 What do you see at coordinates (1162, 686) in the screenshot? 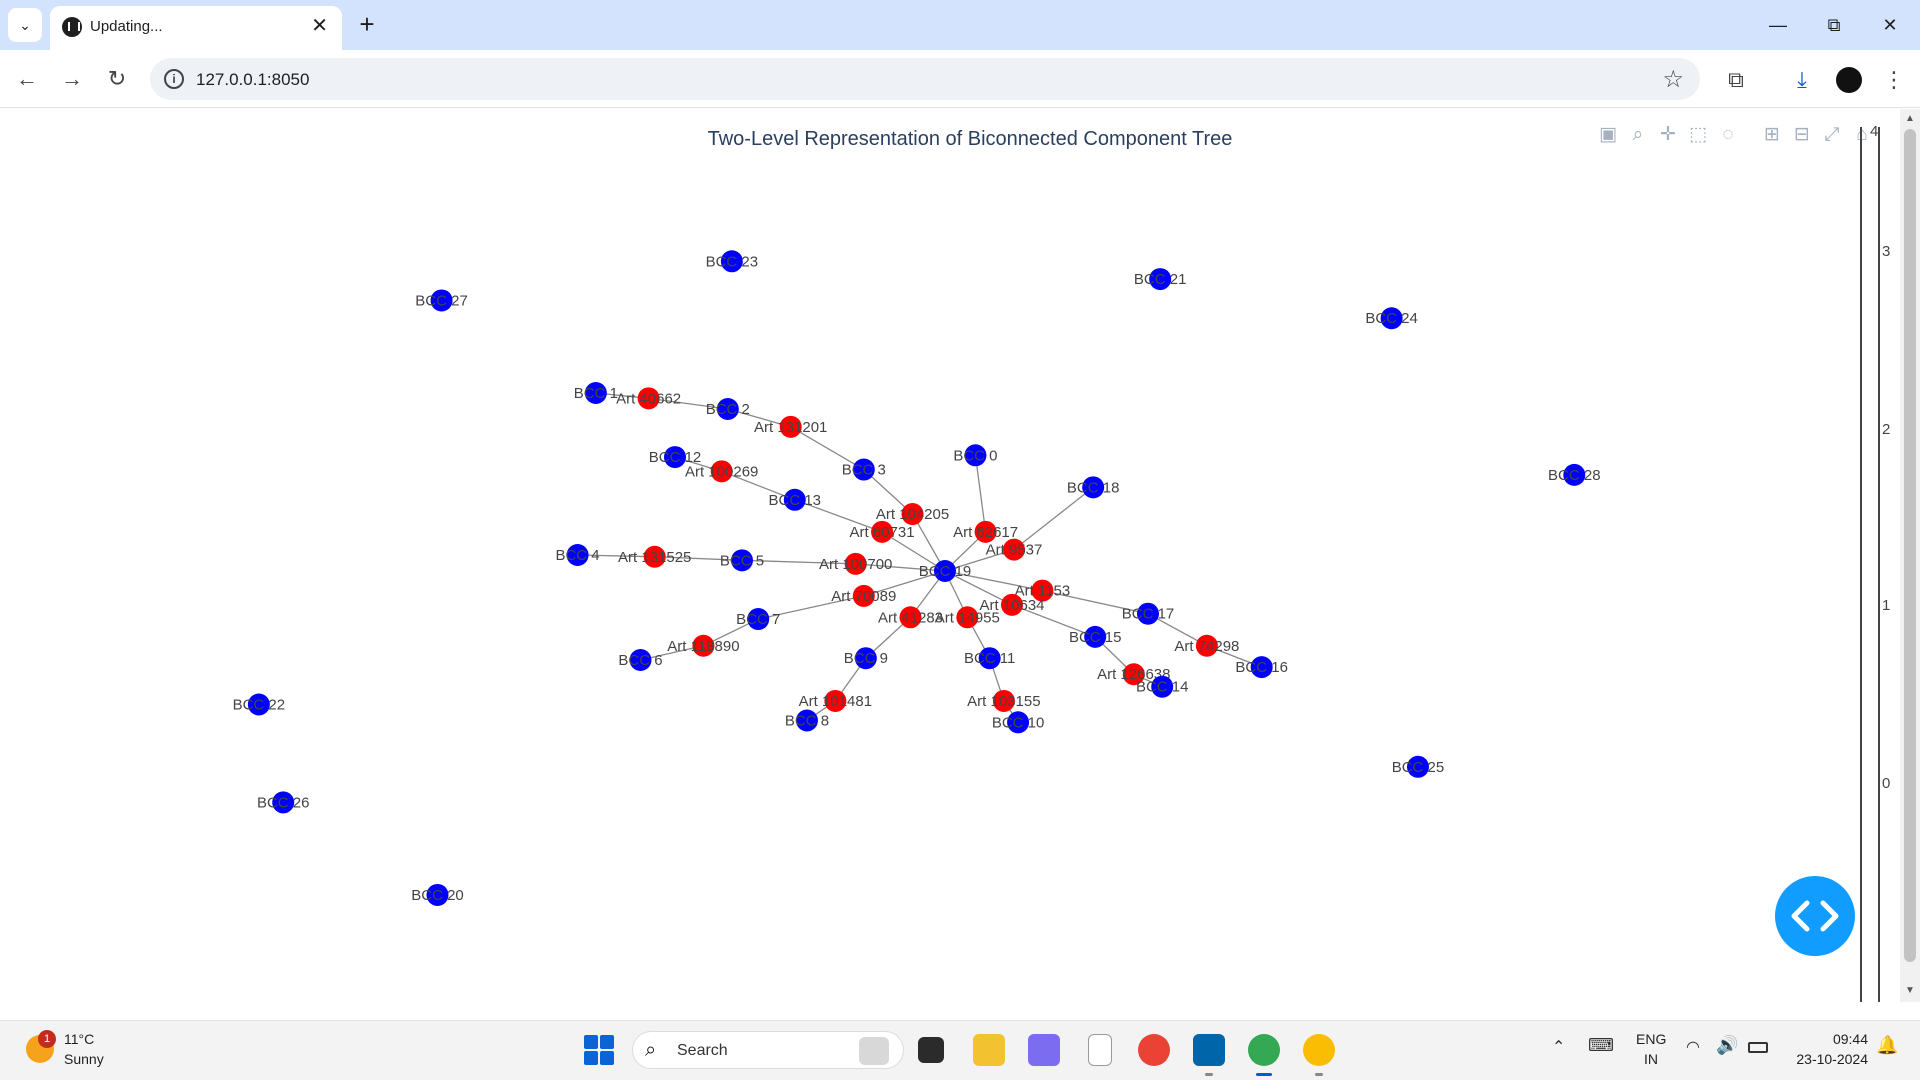
I see `bcc-node: BCC 14` at bounding box center [1162, 686].